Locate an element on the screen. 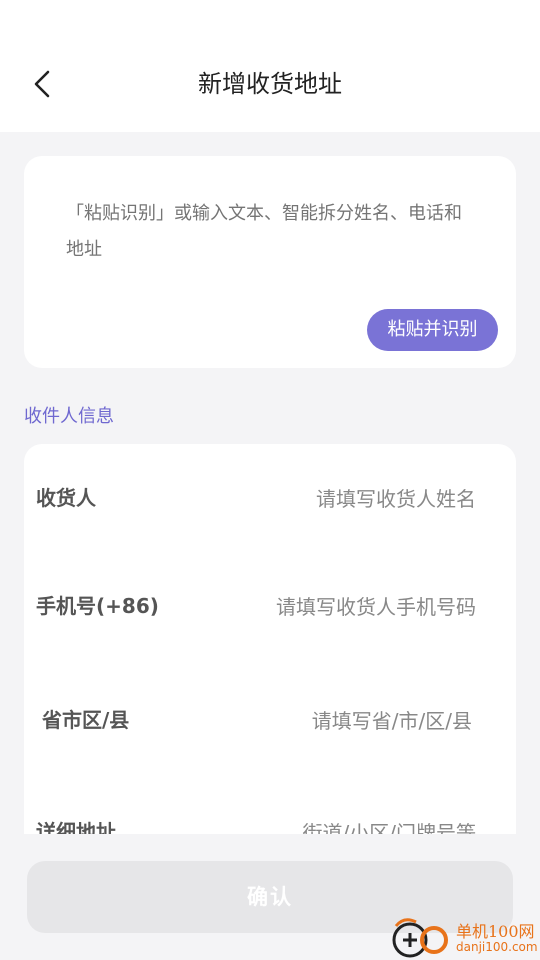  recipient-name-row: 收货人 is located at coordinates (270, 498).